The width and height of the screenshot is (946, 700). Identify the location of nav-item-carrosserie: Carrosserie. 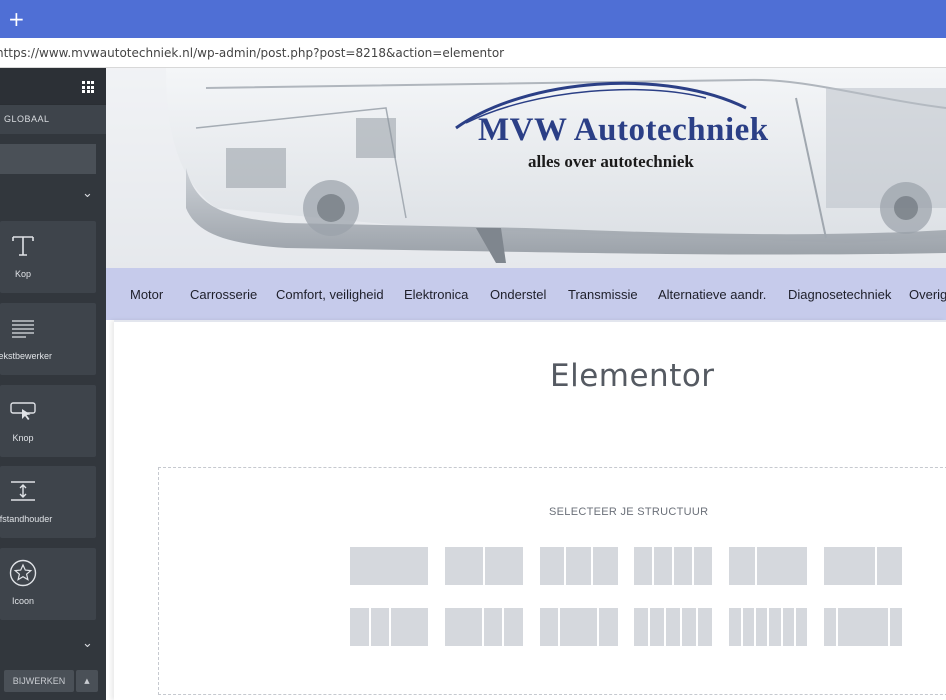
(223, 294).